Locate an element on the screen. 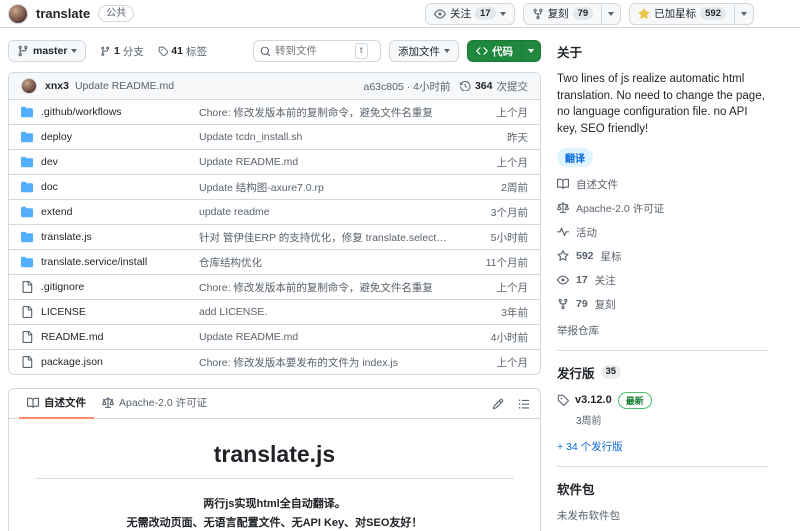 Image resolution: width=800 pixels, height=531 pixels. commit-hash-time: a63c805 · 4小时前 is located at coordinates (406, 86).